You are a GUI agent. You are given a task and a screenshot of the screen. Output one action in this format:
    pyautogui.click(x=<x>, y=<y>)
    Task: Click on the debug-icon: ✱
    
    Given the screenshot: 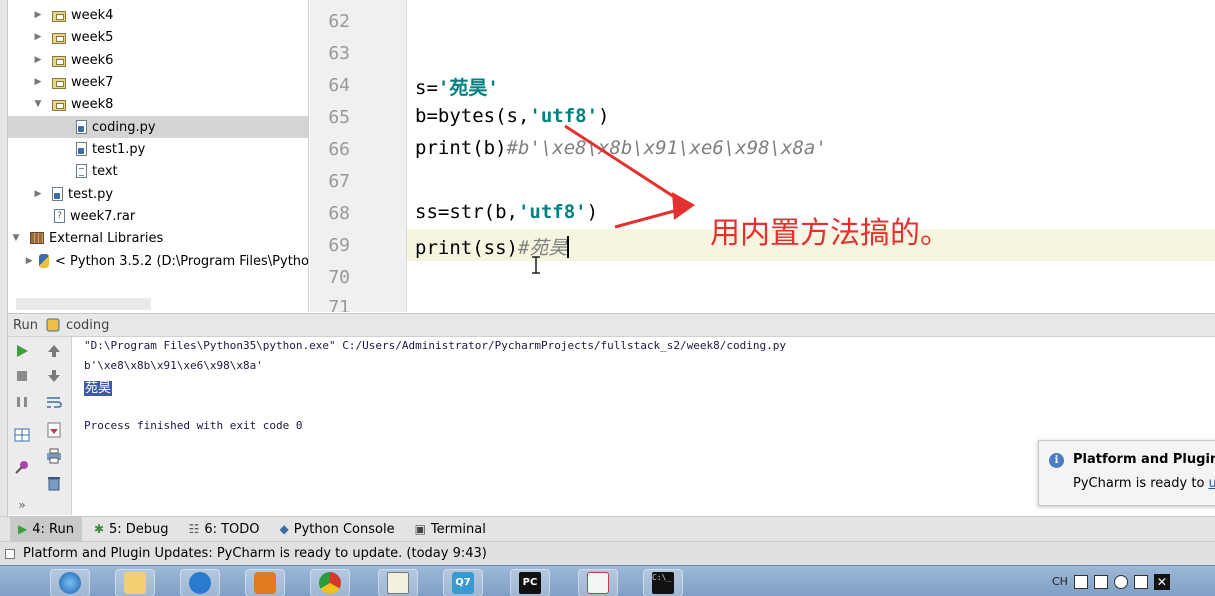 What is the action you would take?
    pyautogui.click(x=99, y=529)
    